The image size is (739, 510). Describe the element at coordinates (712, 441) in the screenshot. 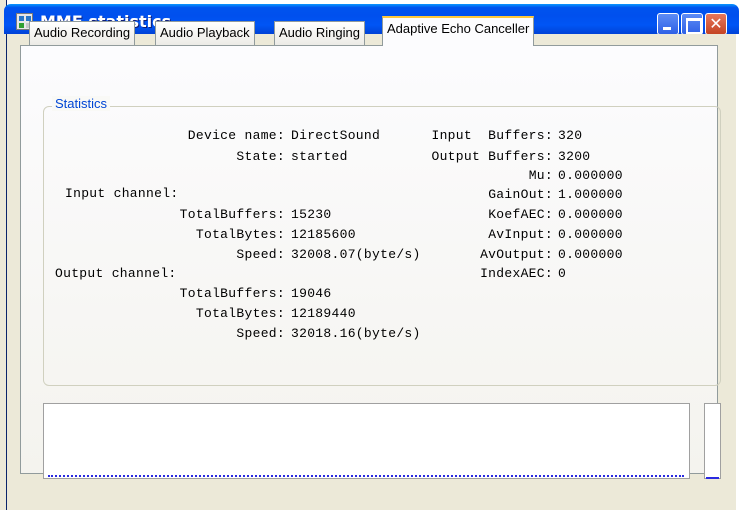

I see `level-meter` at that location.